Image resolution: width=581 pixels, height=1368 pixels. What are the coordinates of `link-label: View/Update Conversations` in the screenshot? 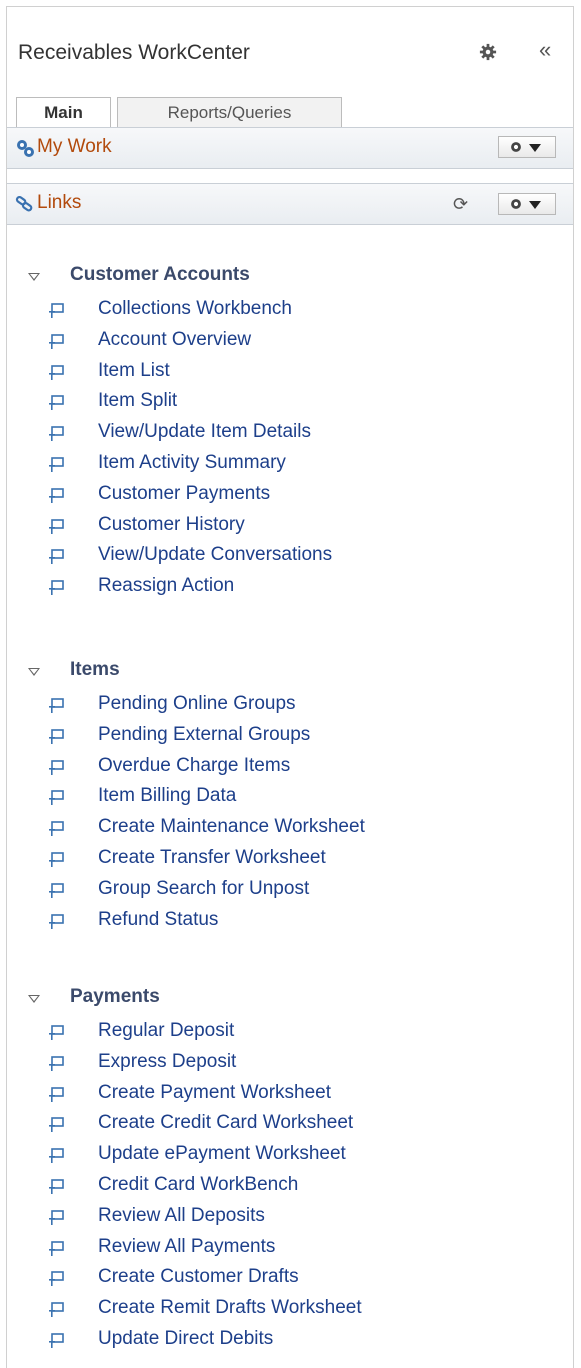 It's located at (215, 555).